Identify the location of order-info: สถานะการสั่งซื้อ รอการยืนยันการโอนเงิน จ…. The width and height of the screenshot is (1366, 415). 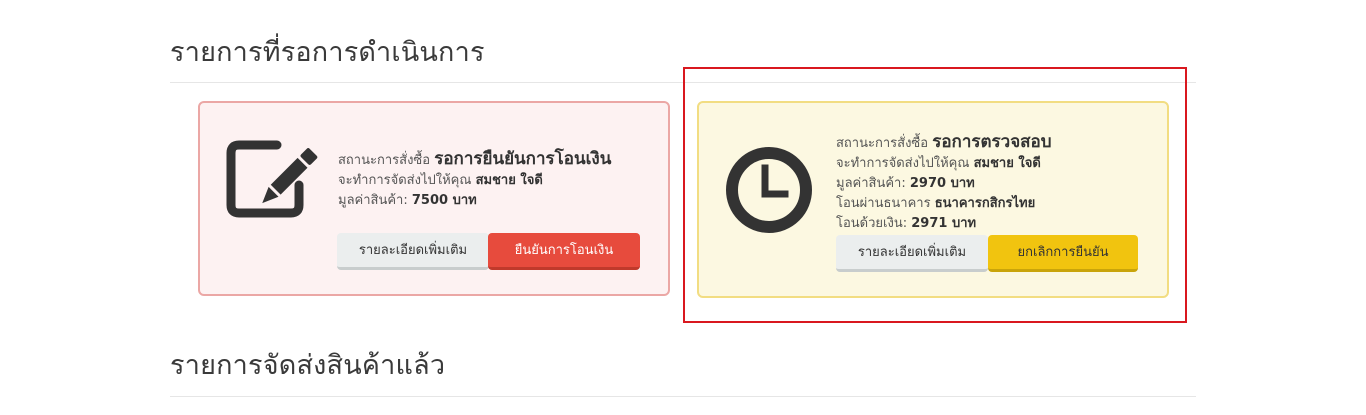
(474, 180).